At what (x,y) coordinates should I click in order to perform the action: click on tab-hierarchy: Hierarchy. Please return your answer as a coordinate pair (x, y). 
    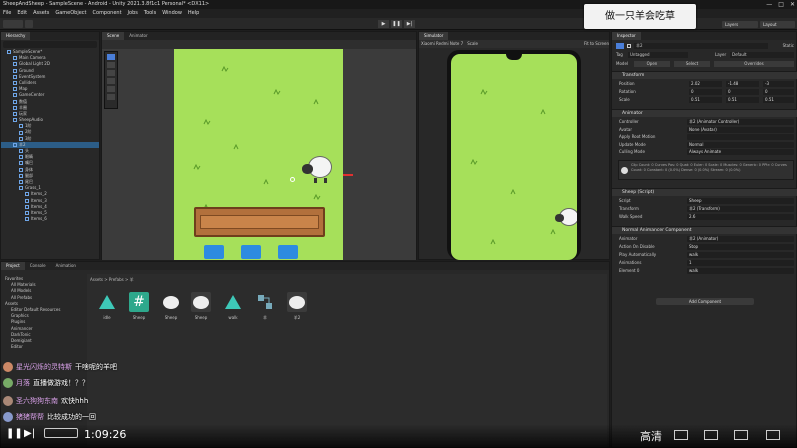
    Looking at the image, I should click on (16, 36).